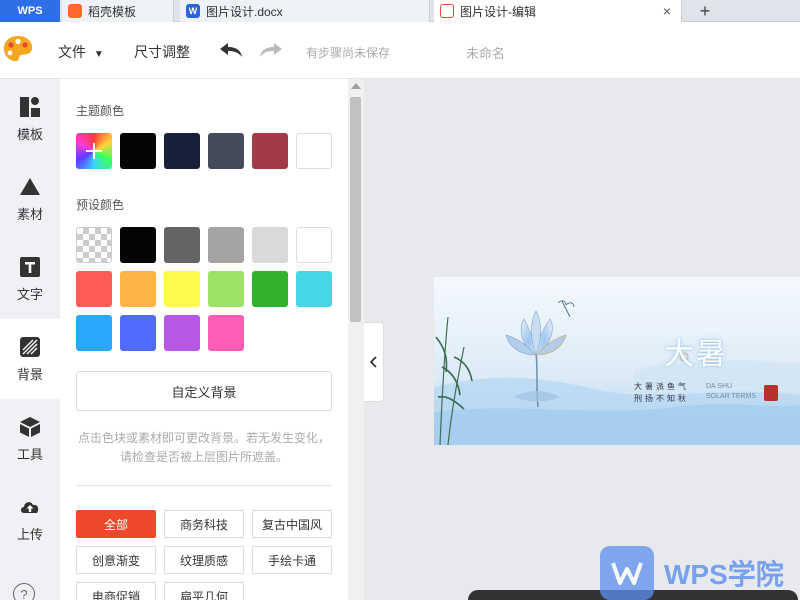 The image size is (800, 600). Describe the element at coordinates (204, 391) in the screenshot. I see `custom-background-button: 自定义背景` at that location.